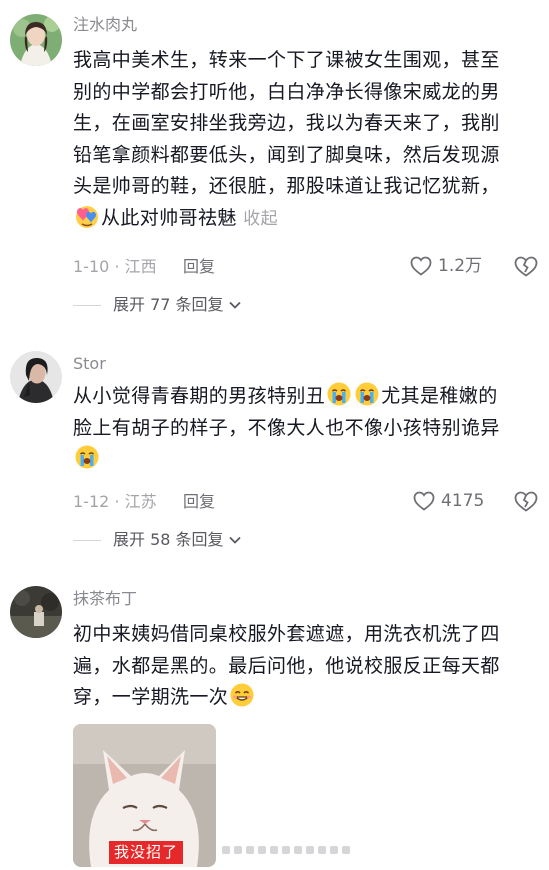 This screenshot has width=549, height=870. Describe the element at coordinates (115, 266) in the screenshot. I see `comment-meta: 1-10 · 江西` at that location.